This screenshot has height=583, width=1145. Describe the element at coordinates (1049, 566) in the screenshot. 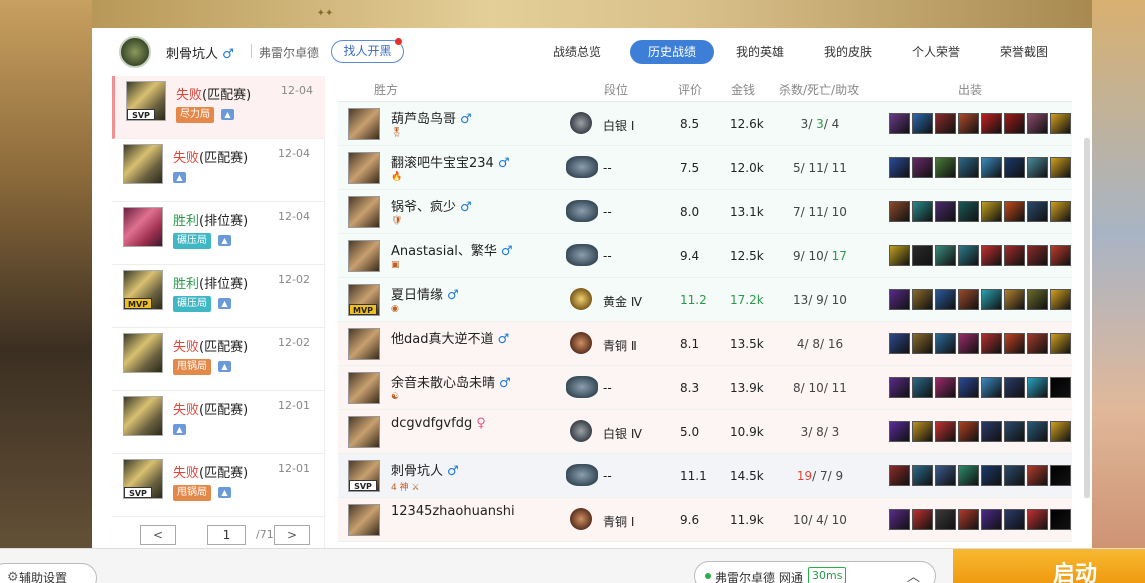

I see `launch-button: 启动` at that location.